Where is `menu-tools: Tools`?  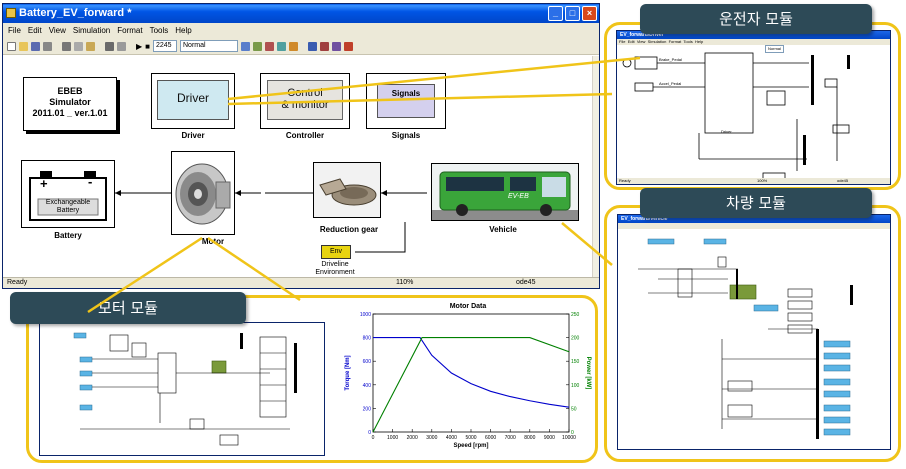
menu-tools: Tools is located at coordinates (159, 30).